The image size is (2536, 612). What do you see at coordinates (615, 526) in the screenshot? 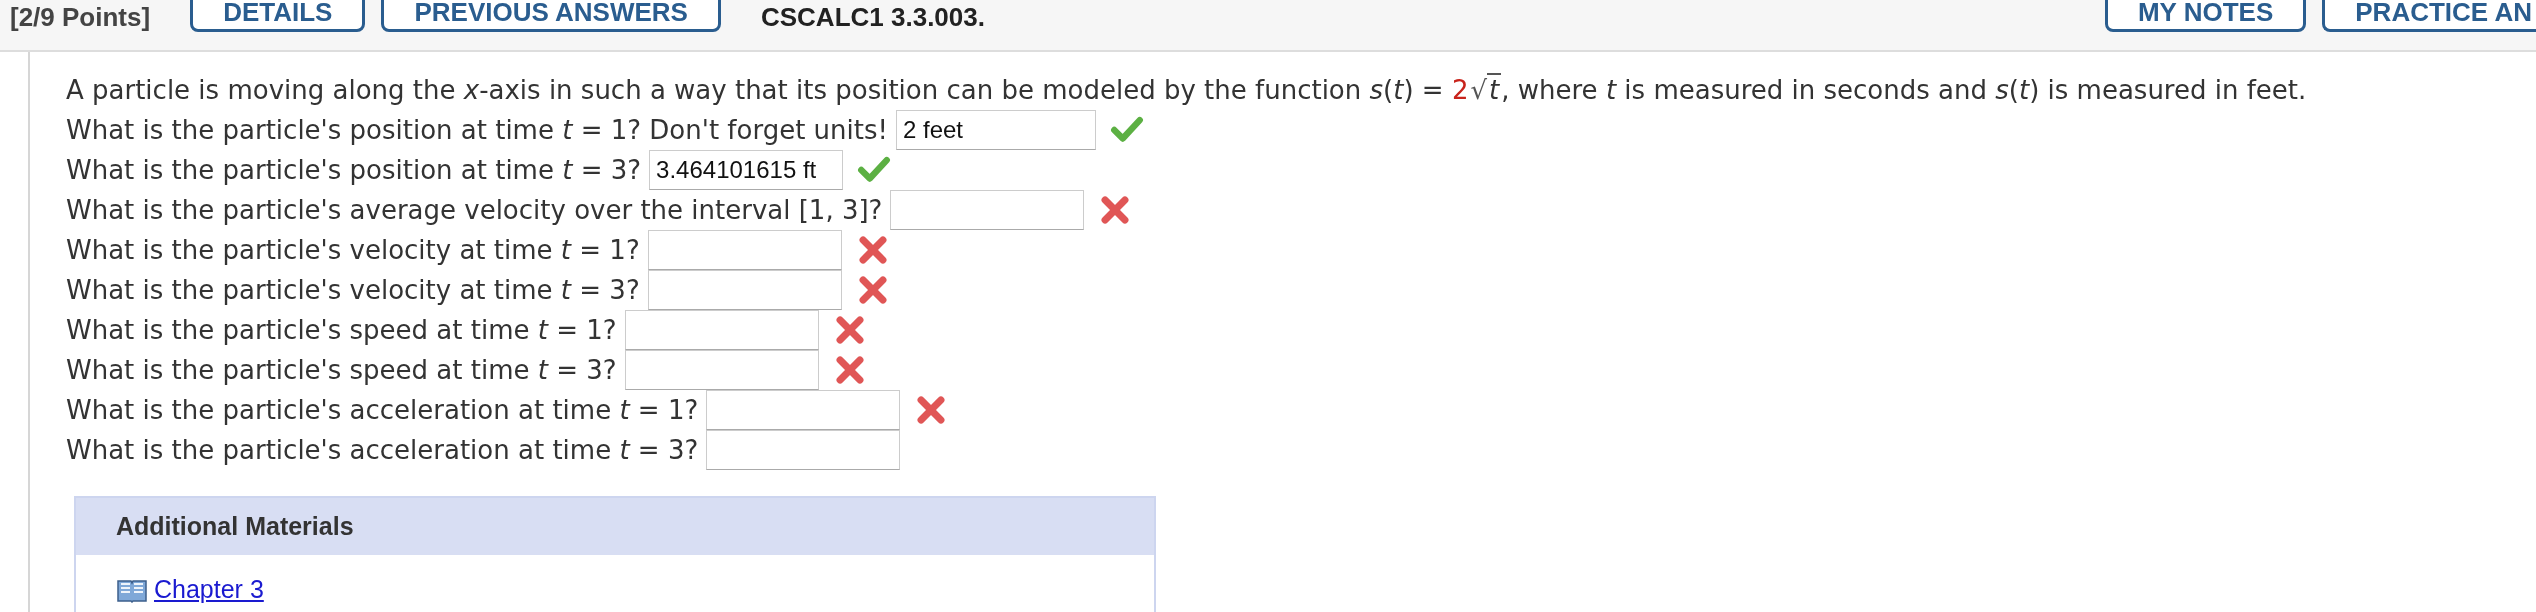
I see `panel-title: Additional Materials` at bounding box center [615, 526].